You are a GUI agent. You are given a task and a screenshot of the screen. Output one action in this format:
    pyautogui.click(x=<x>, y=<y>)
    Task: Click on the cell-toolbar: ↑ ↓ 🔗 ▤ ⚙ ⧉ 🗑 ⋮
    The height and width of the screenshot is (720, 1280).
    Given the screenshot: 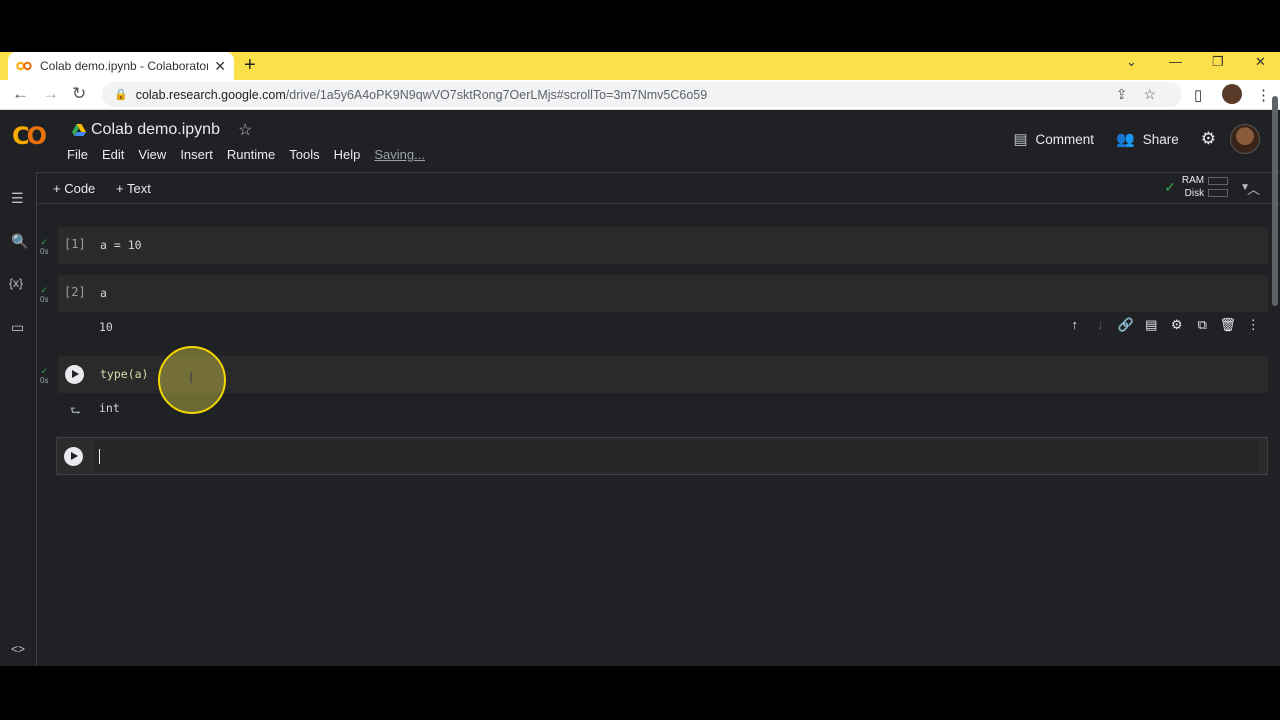 What is the action you would take?
    pyautogui.click(x=1164, y=325)
    